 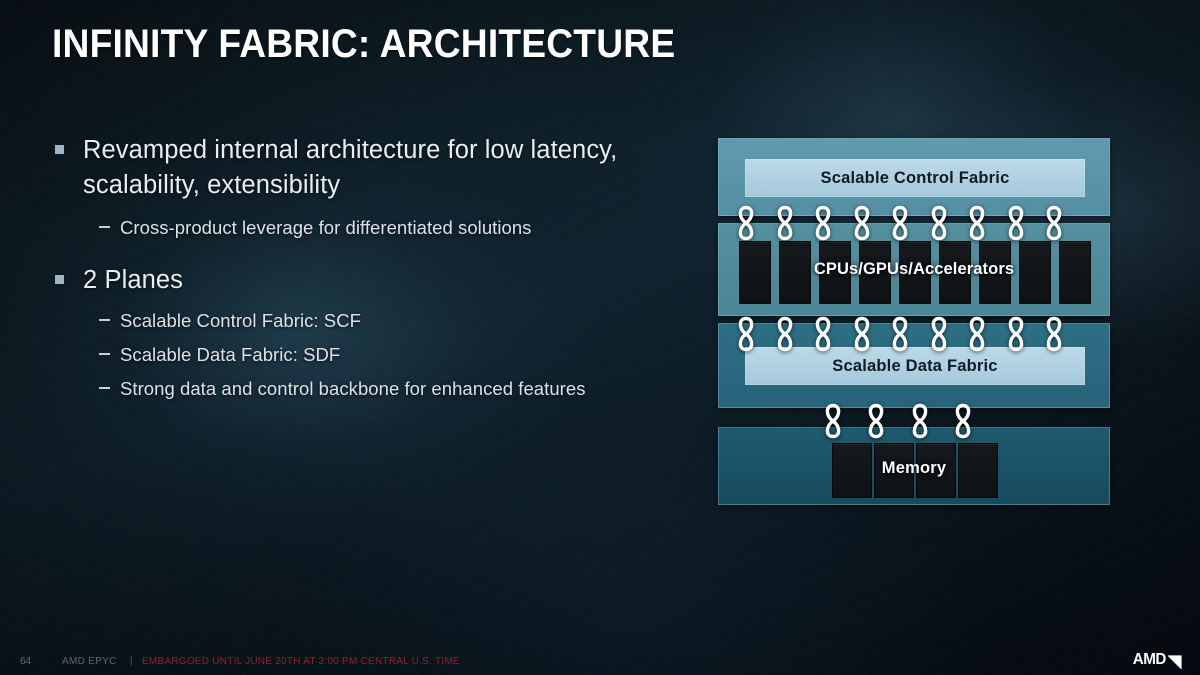 What do you see at coordinates (915, 470) in the screenshot?
I see `memory-block-row` at bounding box center [915, 470].